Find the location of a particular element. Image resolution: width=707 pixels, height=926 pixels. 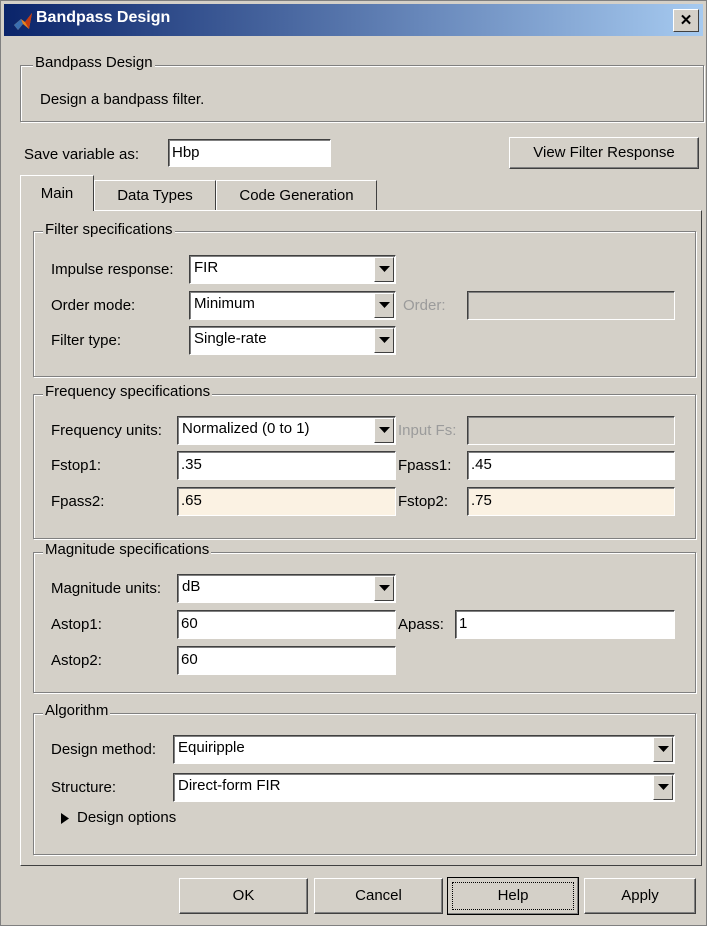

focus-rect is located at coordinates (513, 896).